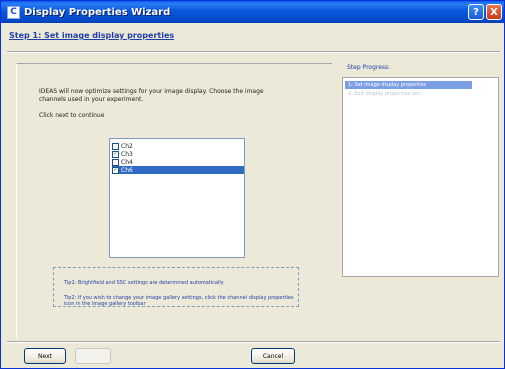  I want to click on channel-item: ✓ Ch3, so click(178, 154).